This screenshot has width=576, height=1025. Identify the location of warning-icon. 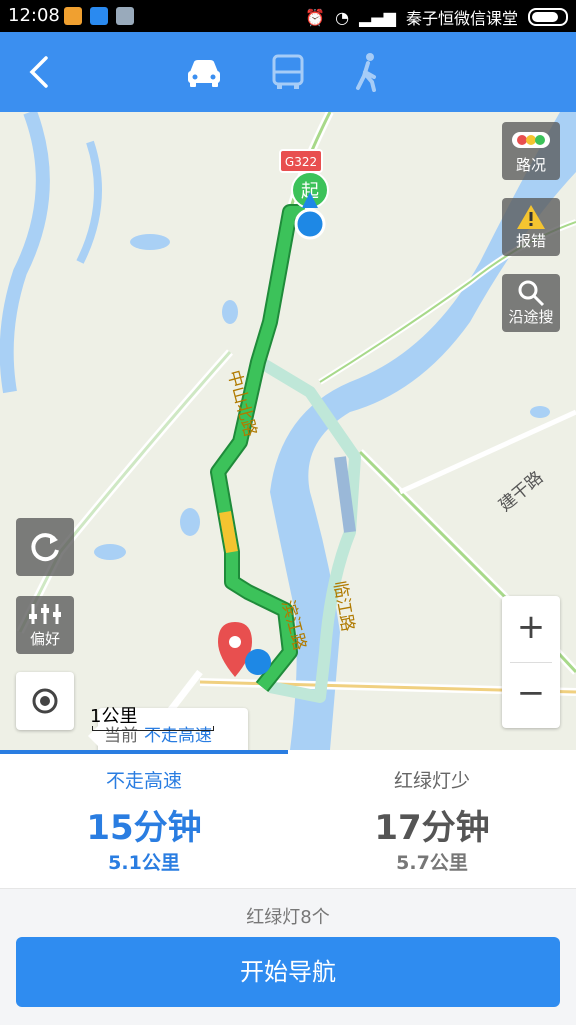
(531, 217).